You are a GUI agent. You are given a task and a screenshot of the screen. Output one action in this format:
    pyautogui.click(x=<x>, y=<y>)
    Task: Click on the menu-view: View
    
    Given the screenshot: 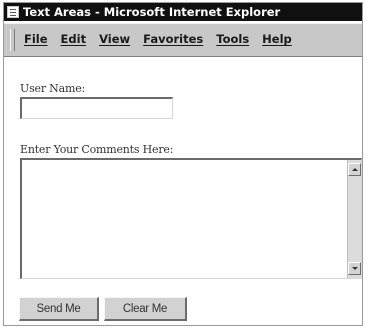 What is the action you would take?
    pyautogui.click(x=114, y=39)
    